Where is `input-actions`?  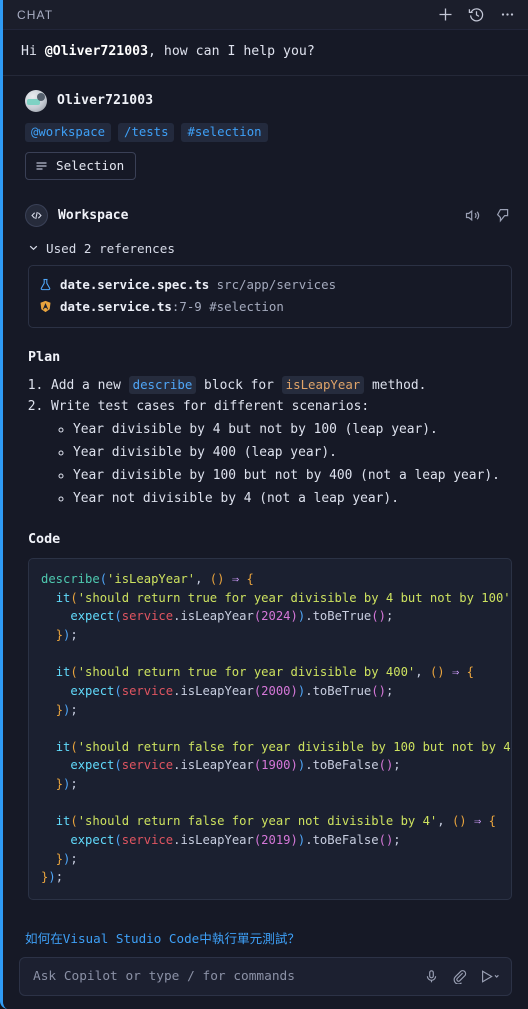
input-actions is located at coordinates (462, 976).